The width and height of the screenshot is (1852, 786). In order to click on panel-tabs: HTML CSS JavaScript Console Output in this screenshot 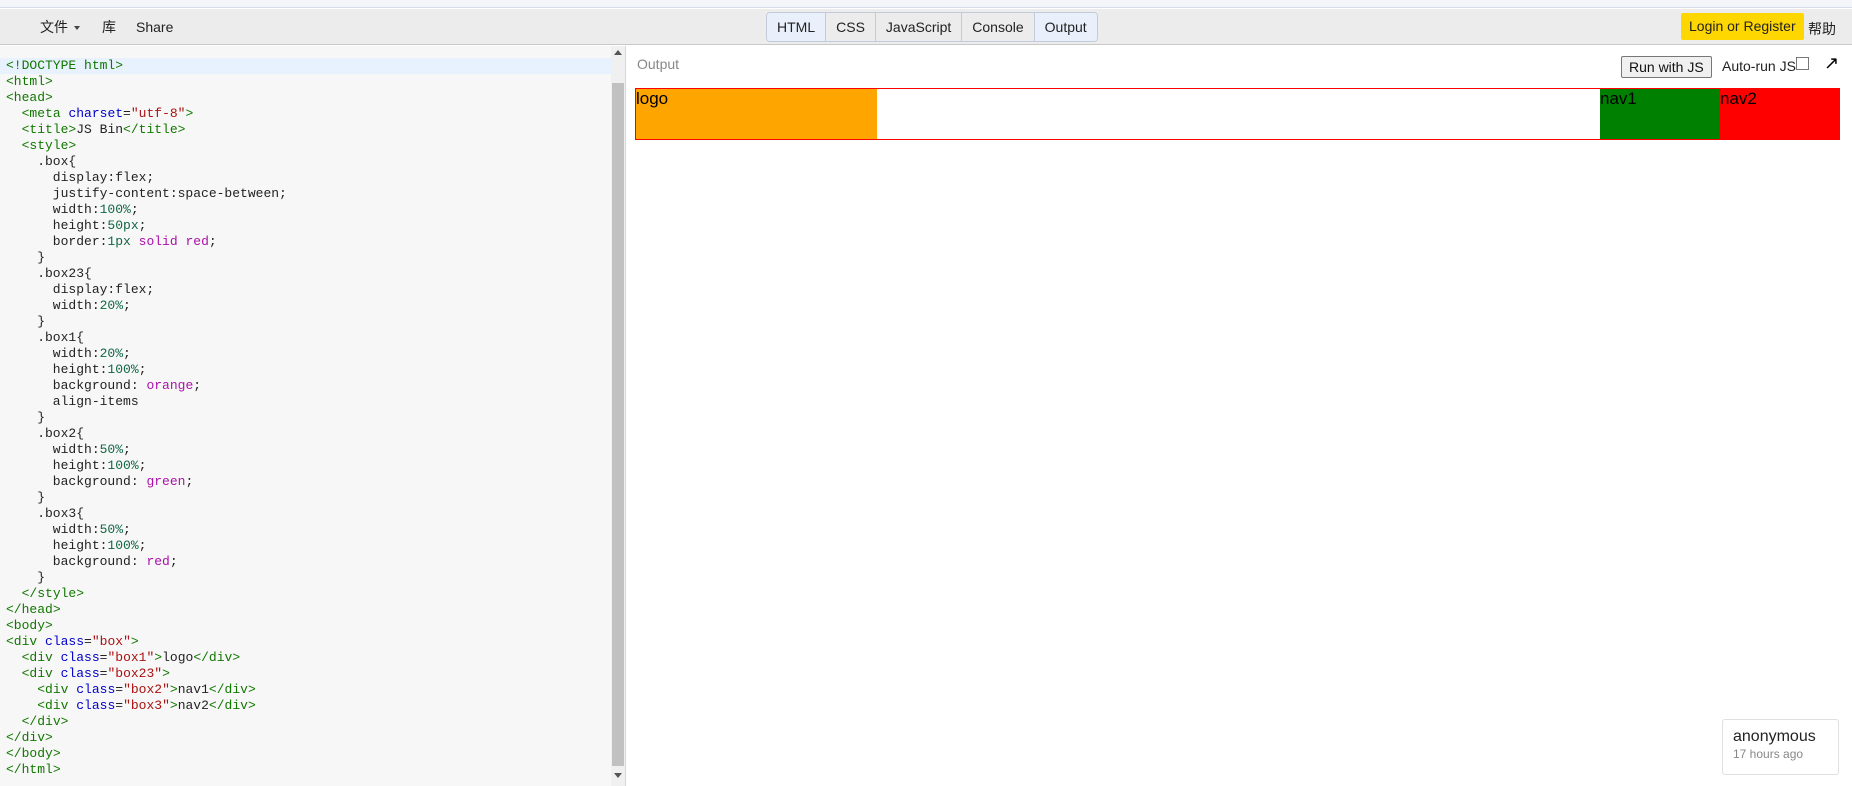, I will do `click(932, 27)`.